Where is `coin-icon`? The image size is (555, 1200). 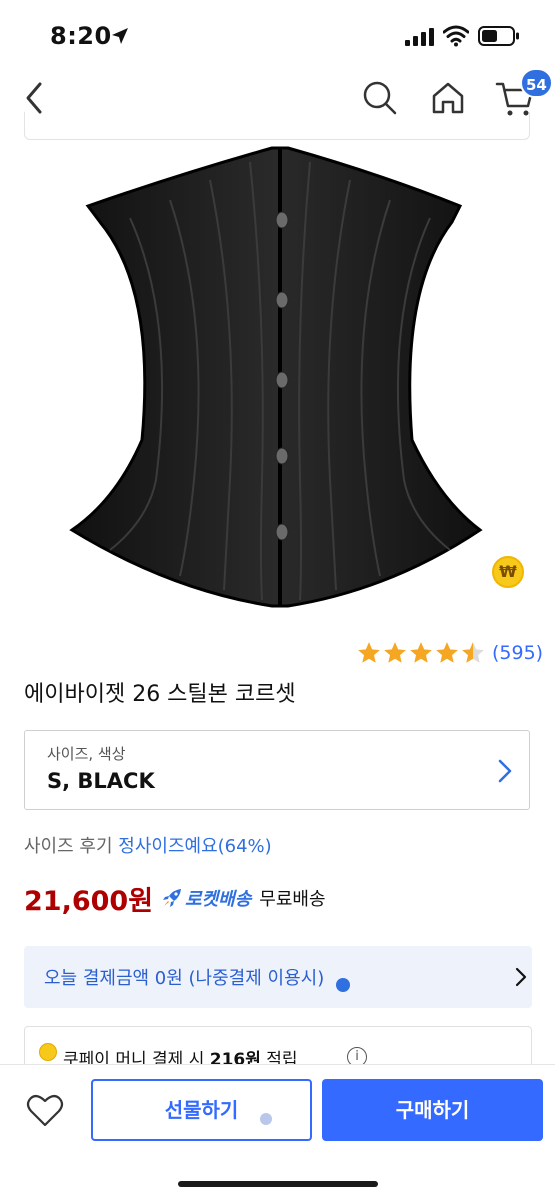 coin-icon is located at coordinates (48, 1052).